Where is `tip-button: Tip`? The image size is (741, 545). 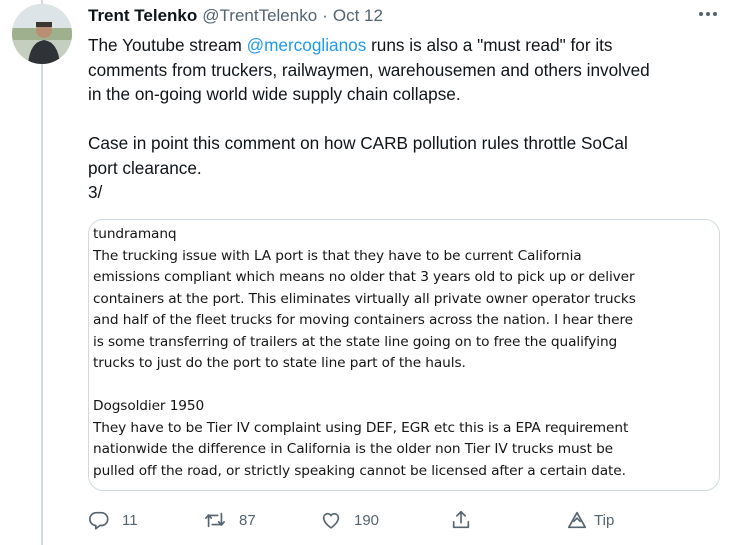
tip-button: Tip is located at coordinates (590, 520).